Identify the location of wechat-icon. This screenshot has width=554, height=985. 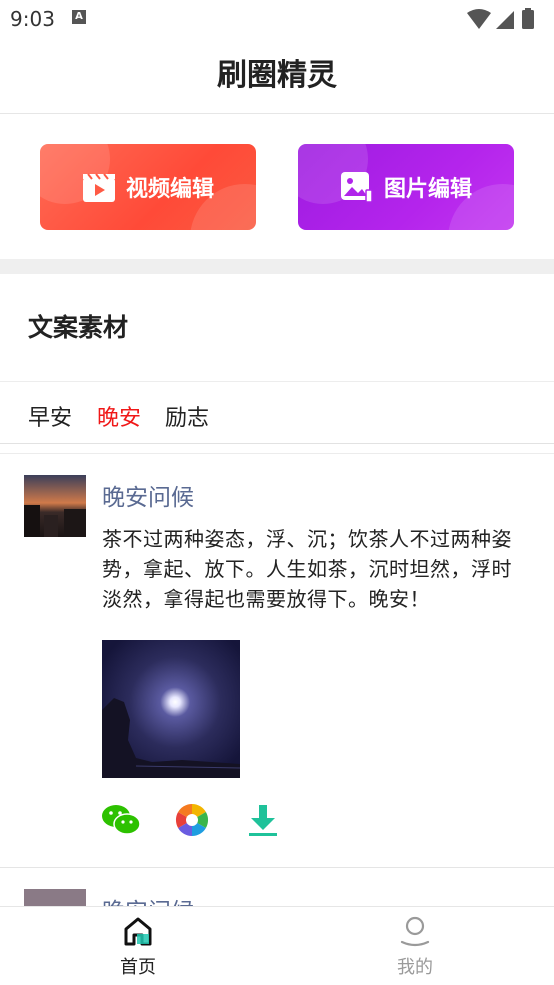
(121, 820).